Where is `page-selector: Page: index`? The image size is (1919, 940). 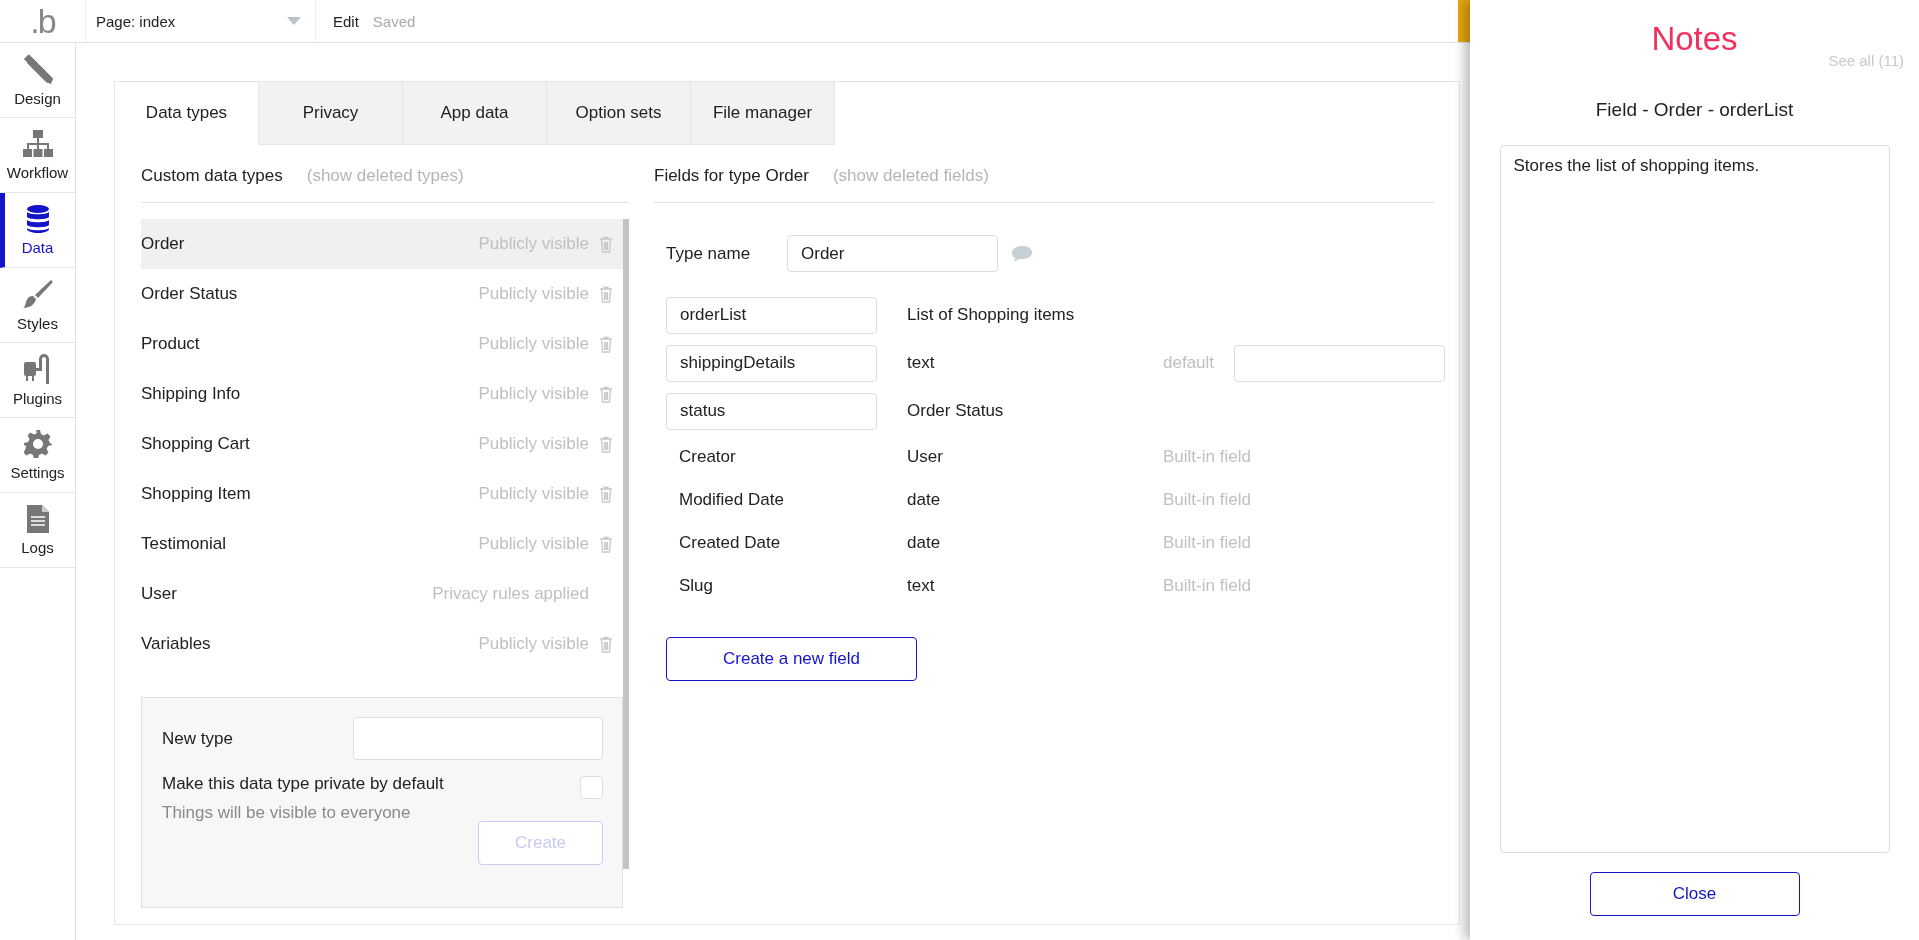 page-selector: Page: index is located at coordinates (201, 21).